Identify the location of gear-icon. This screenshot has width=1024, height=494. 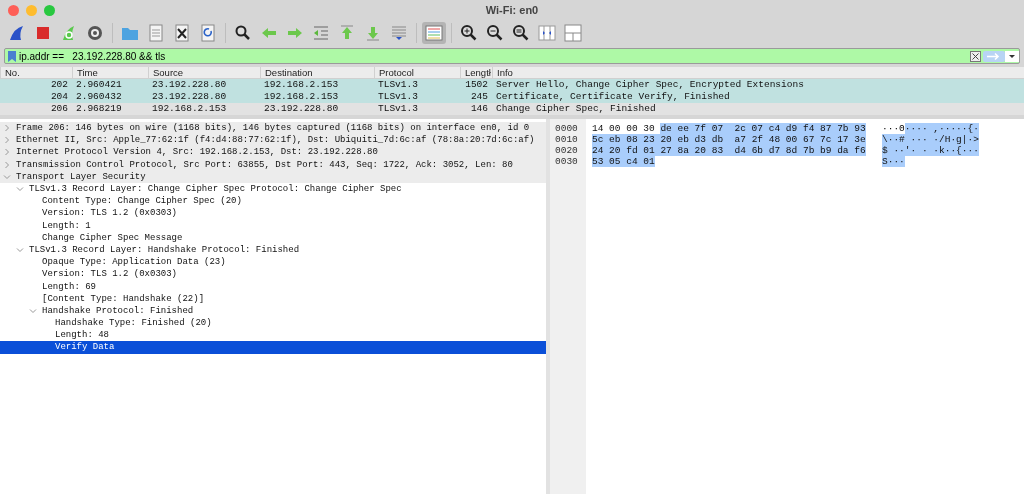
(95, 33).